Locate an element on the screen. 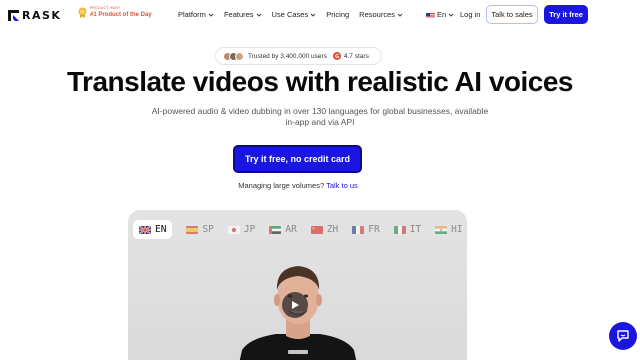  lang-tab-ar: AR is located at coordinates (283, 229).